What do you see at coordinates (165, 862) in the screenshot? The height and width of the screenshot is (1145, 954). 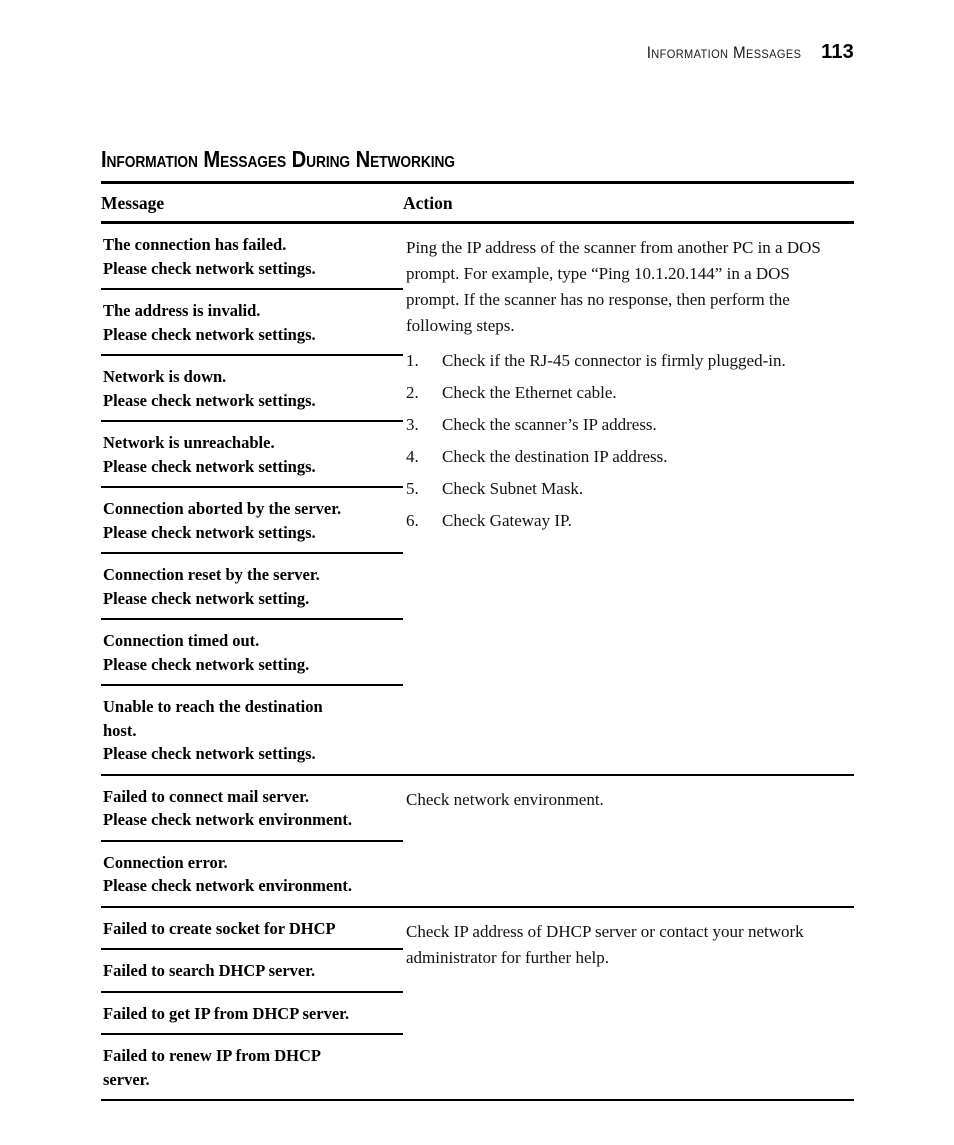 I see `message-line: Connection error.` at bounding box center [165, 862].